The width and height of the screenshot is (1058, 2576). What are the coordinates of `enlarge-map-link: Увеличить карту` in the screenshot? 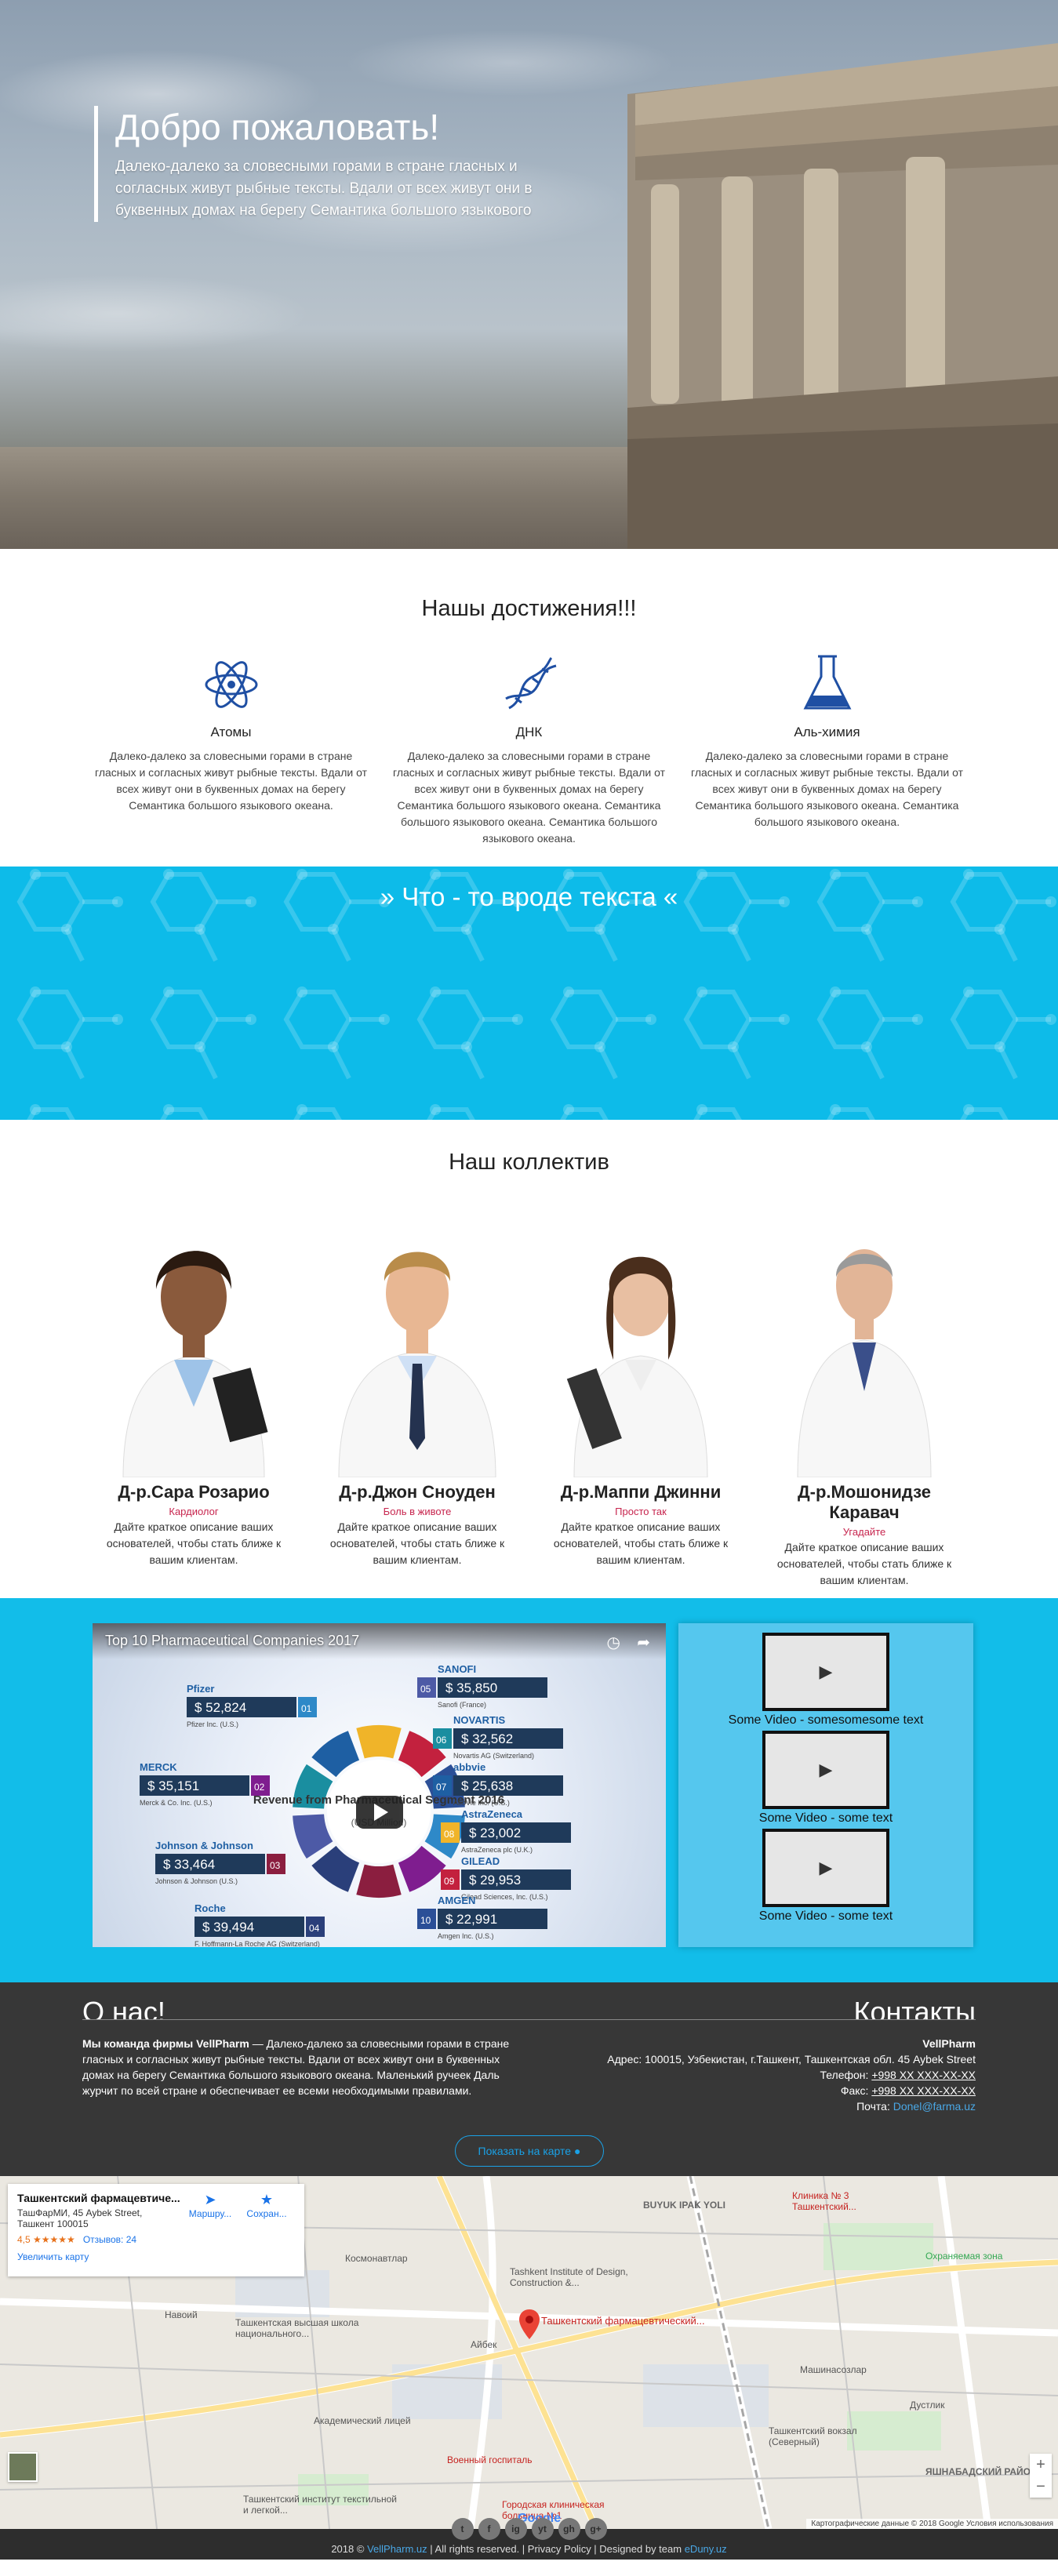 It's located at (156, 2256).